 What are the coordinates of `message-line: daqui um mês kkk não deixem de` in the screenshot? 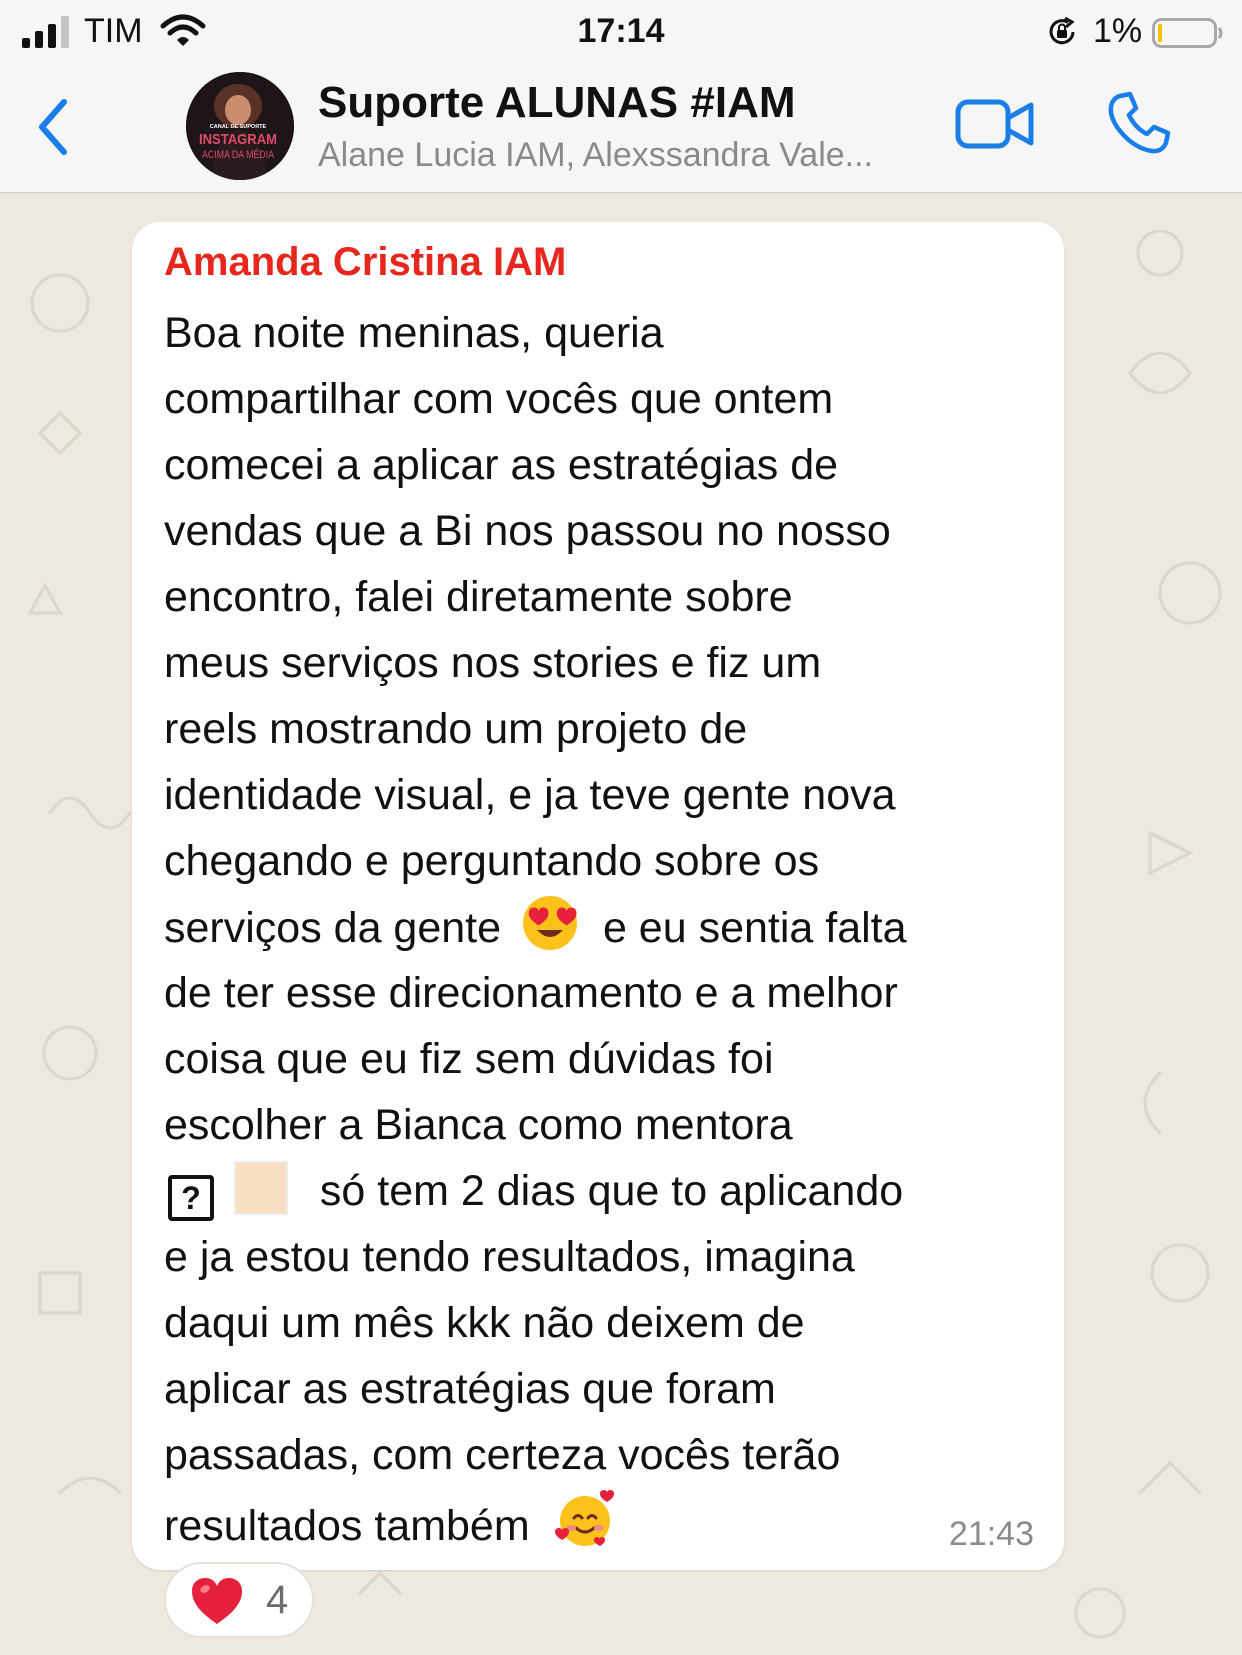 It's located at (484, 1323).